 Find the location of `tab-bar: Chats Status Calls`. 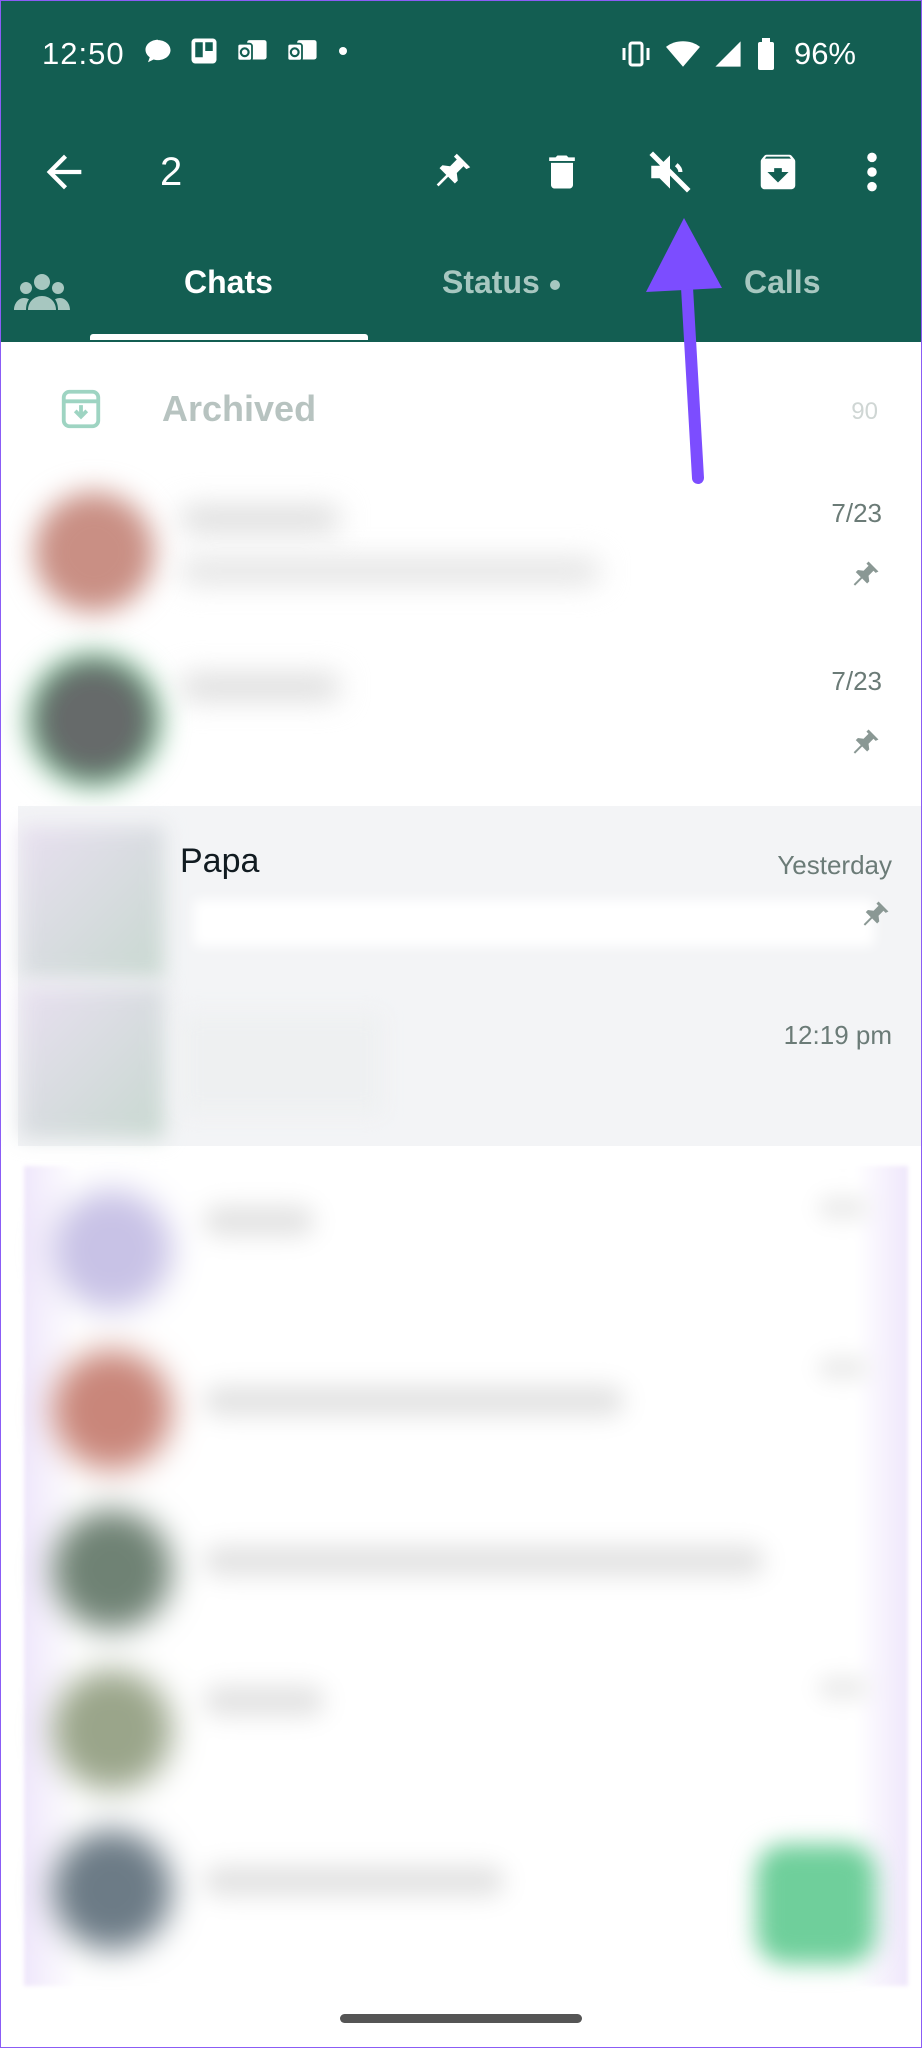

tab-bar: Chats Status Calls is located at coordinates (461, 296).